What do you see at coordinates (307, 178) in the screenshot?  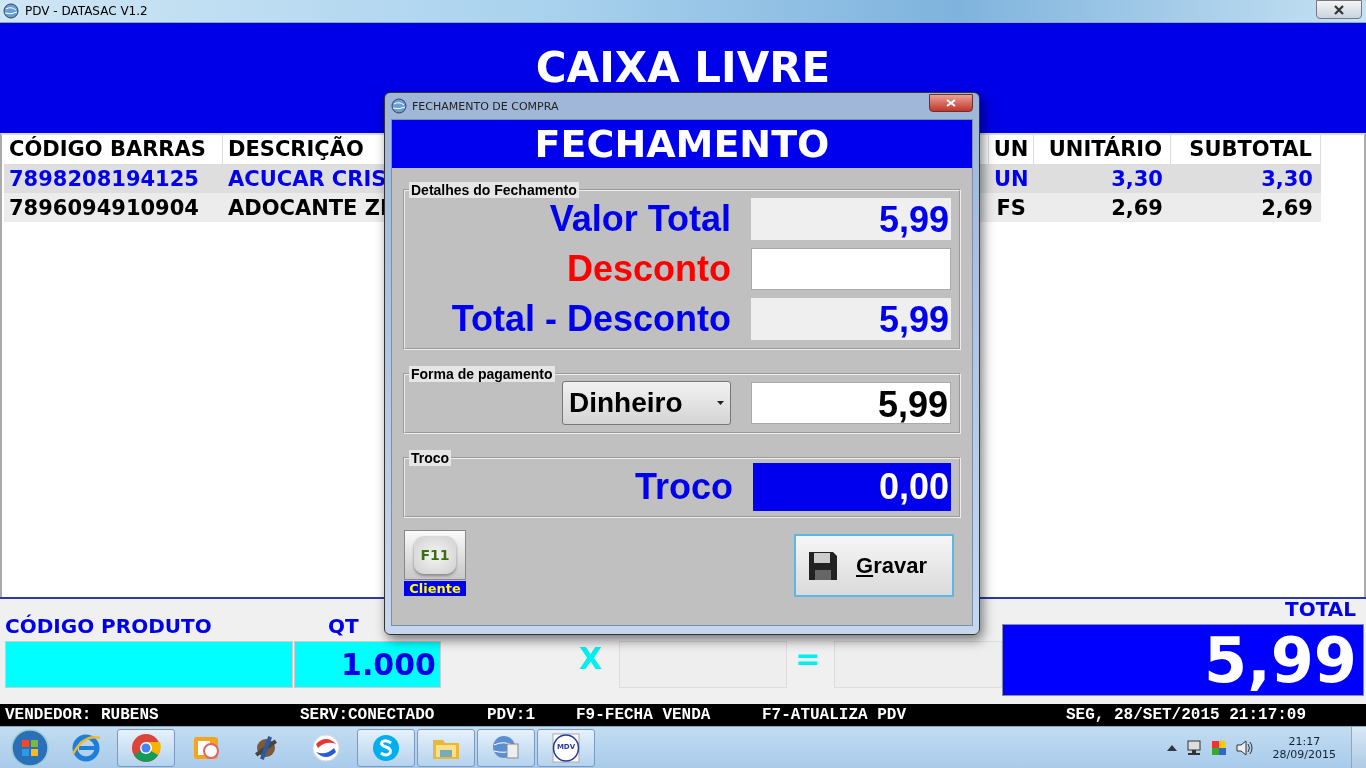 I see `table-cell: ACUCAR CRIS` at bounding box center [307, 178].